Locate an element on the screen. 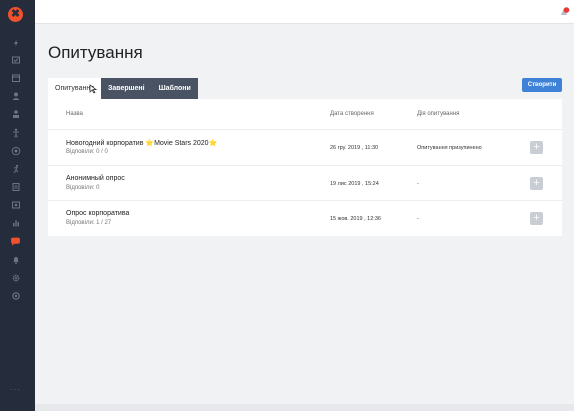 The height and width of the screenshot is (411, 574). survey-action: Опитування призупинено is located at coordinates (449, 148).